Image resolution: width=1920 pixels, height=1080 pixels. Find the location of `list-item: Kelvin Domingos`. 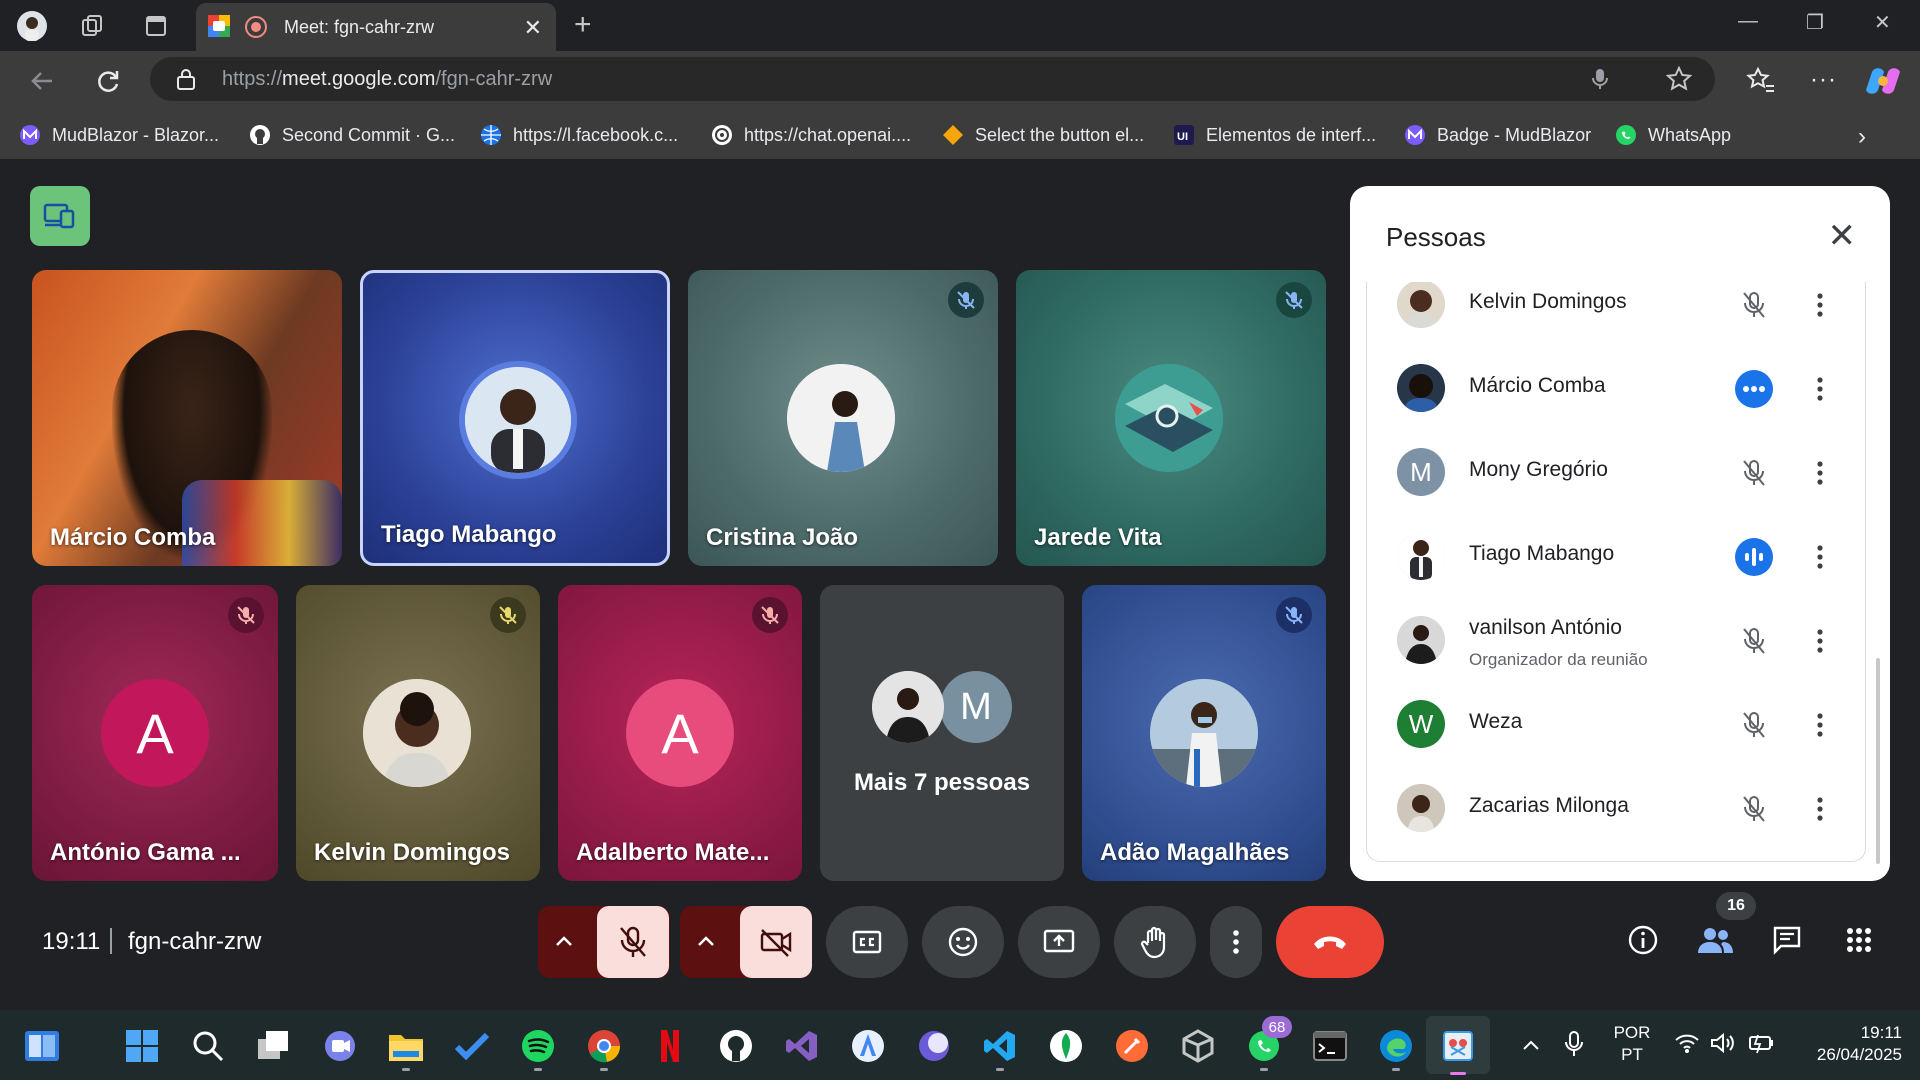

list-item: Kelvin Domingos is located at coordinates (1616, 314).